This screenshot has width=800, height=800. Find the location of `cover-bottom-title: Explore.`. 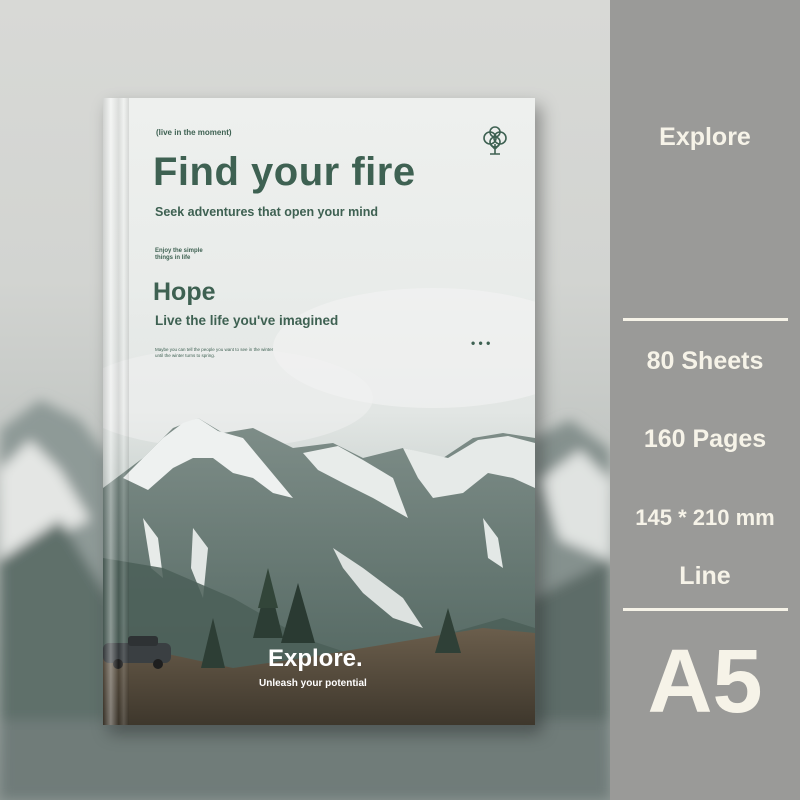

cover-bottom-title: Explore. is located at coordinates (315, 658).